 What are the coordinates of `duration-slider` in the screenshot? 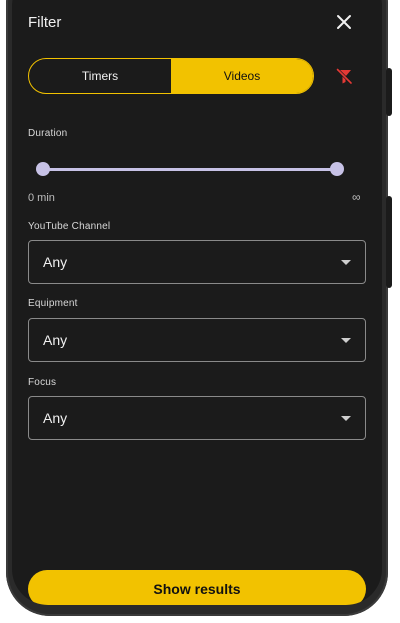 It's located at (190, 169).